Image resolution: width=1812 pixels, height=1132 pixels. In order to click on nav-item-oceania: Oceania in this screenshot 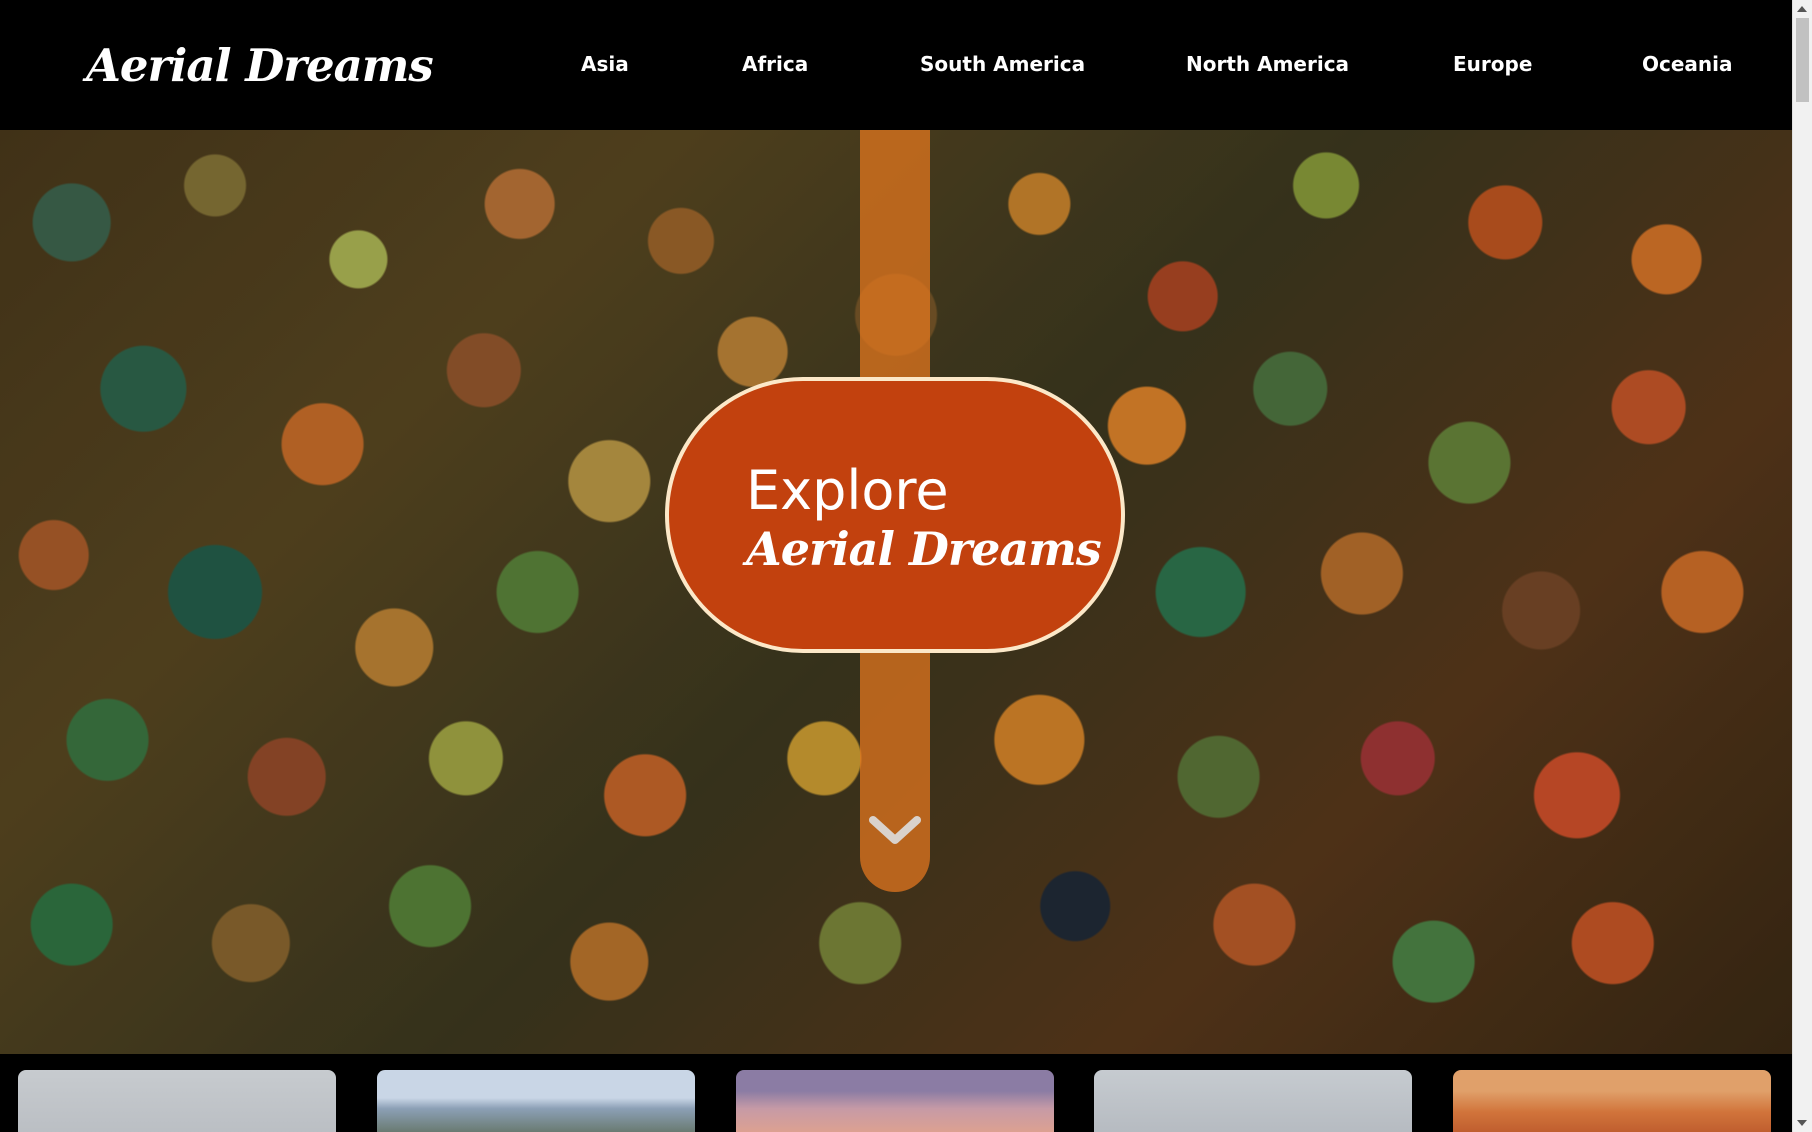, I will do `click(1687, 64)`.